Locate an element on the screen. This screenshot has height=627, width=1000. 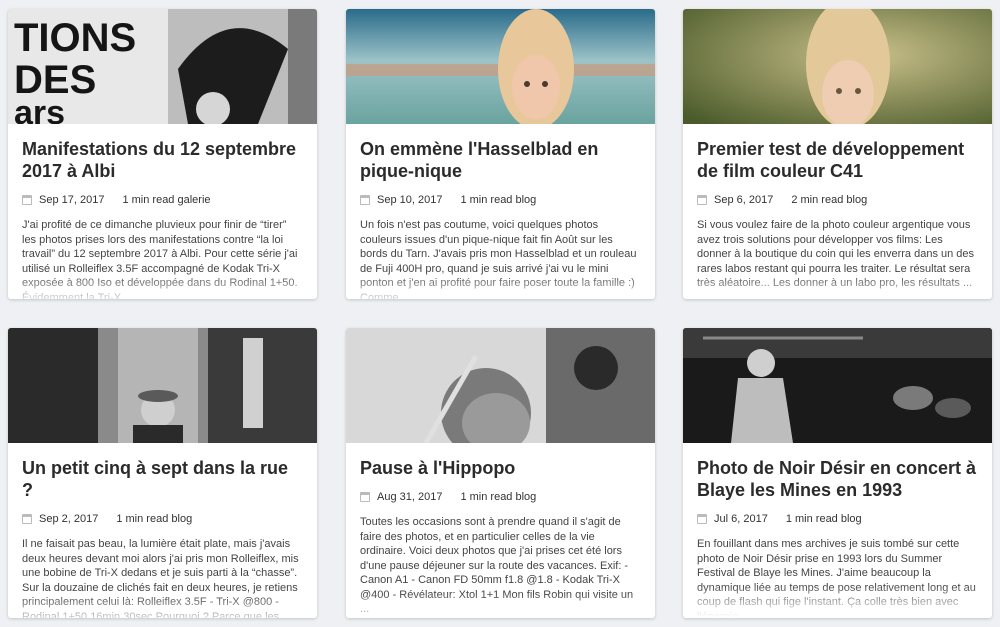
svg-text: ars is located at coordinates (39, 109).